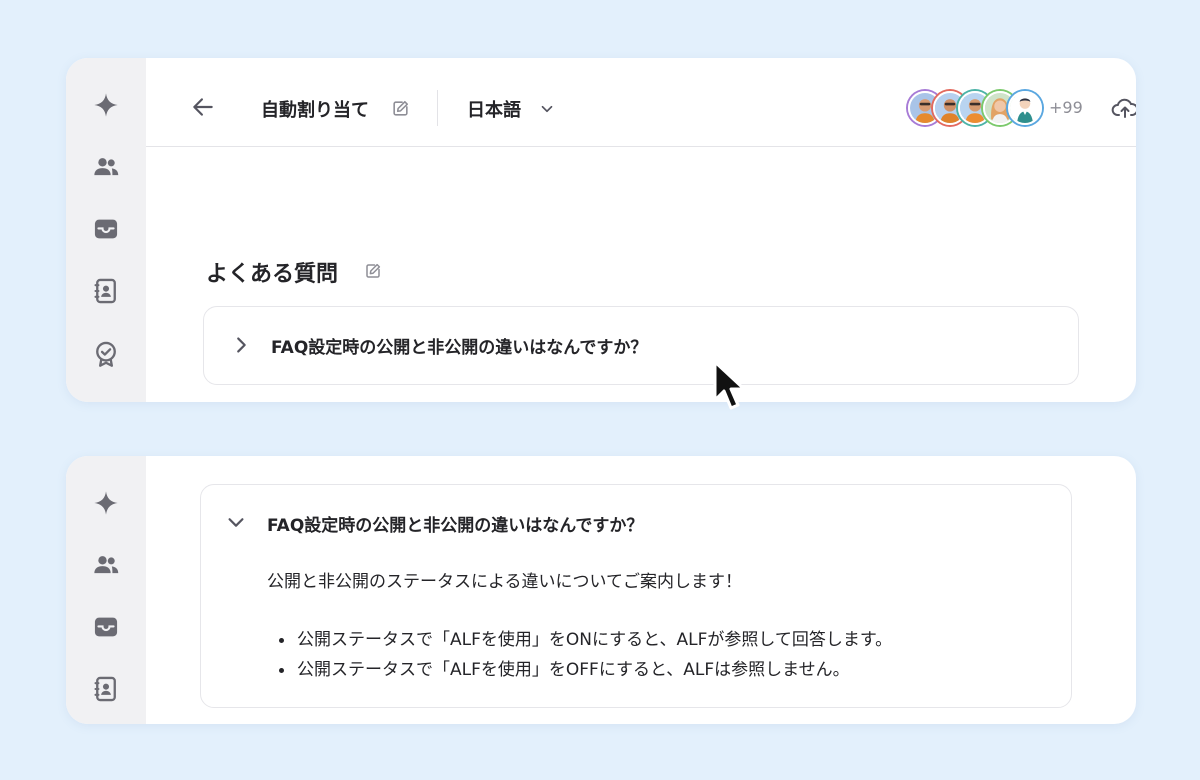  Describe the element at coordinates (373, 271) in the screenshot. I see `edit-section-icon` at that location.